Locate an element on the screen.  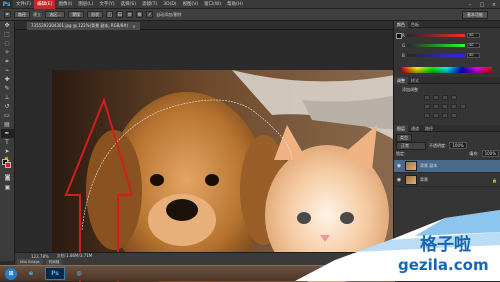
hue-saturation-icon is located at coordinates (436, 106).